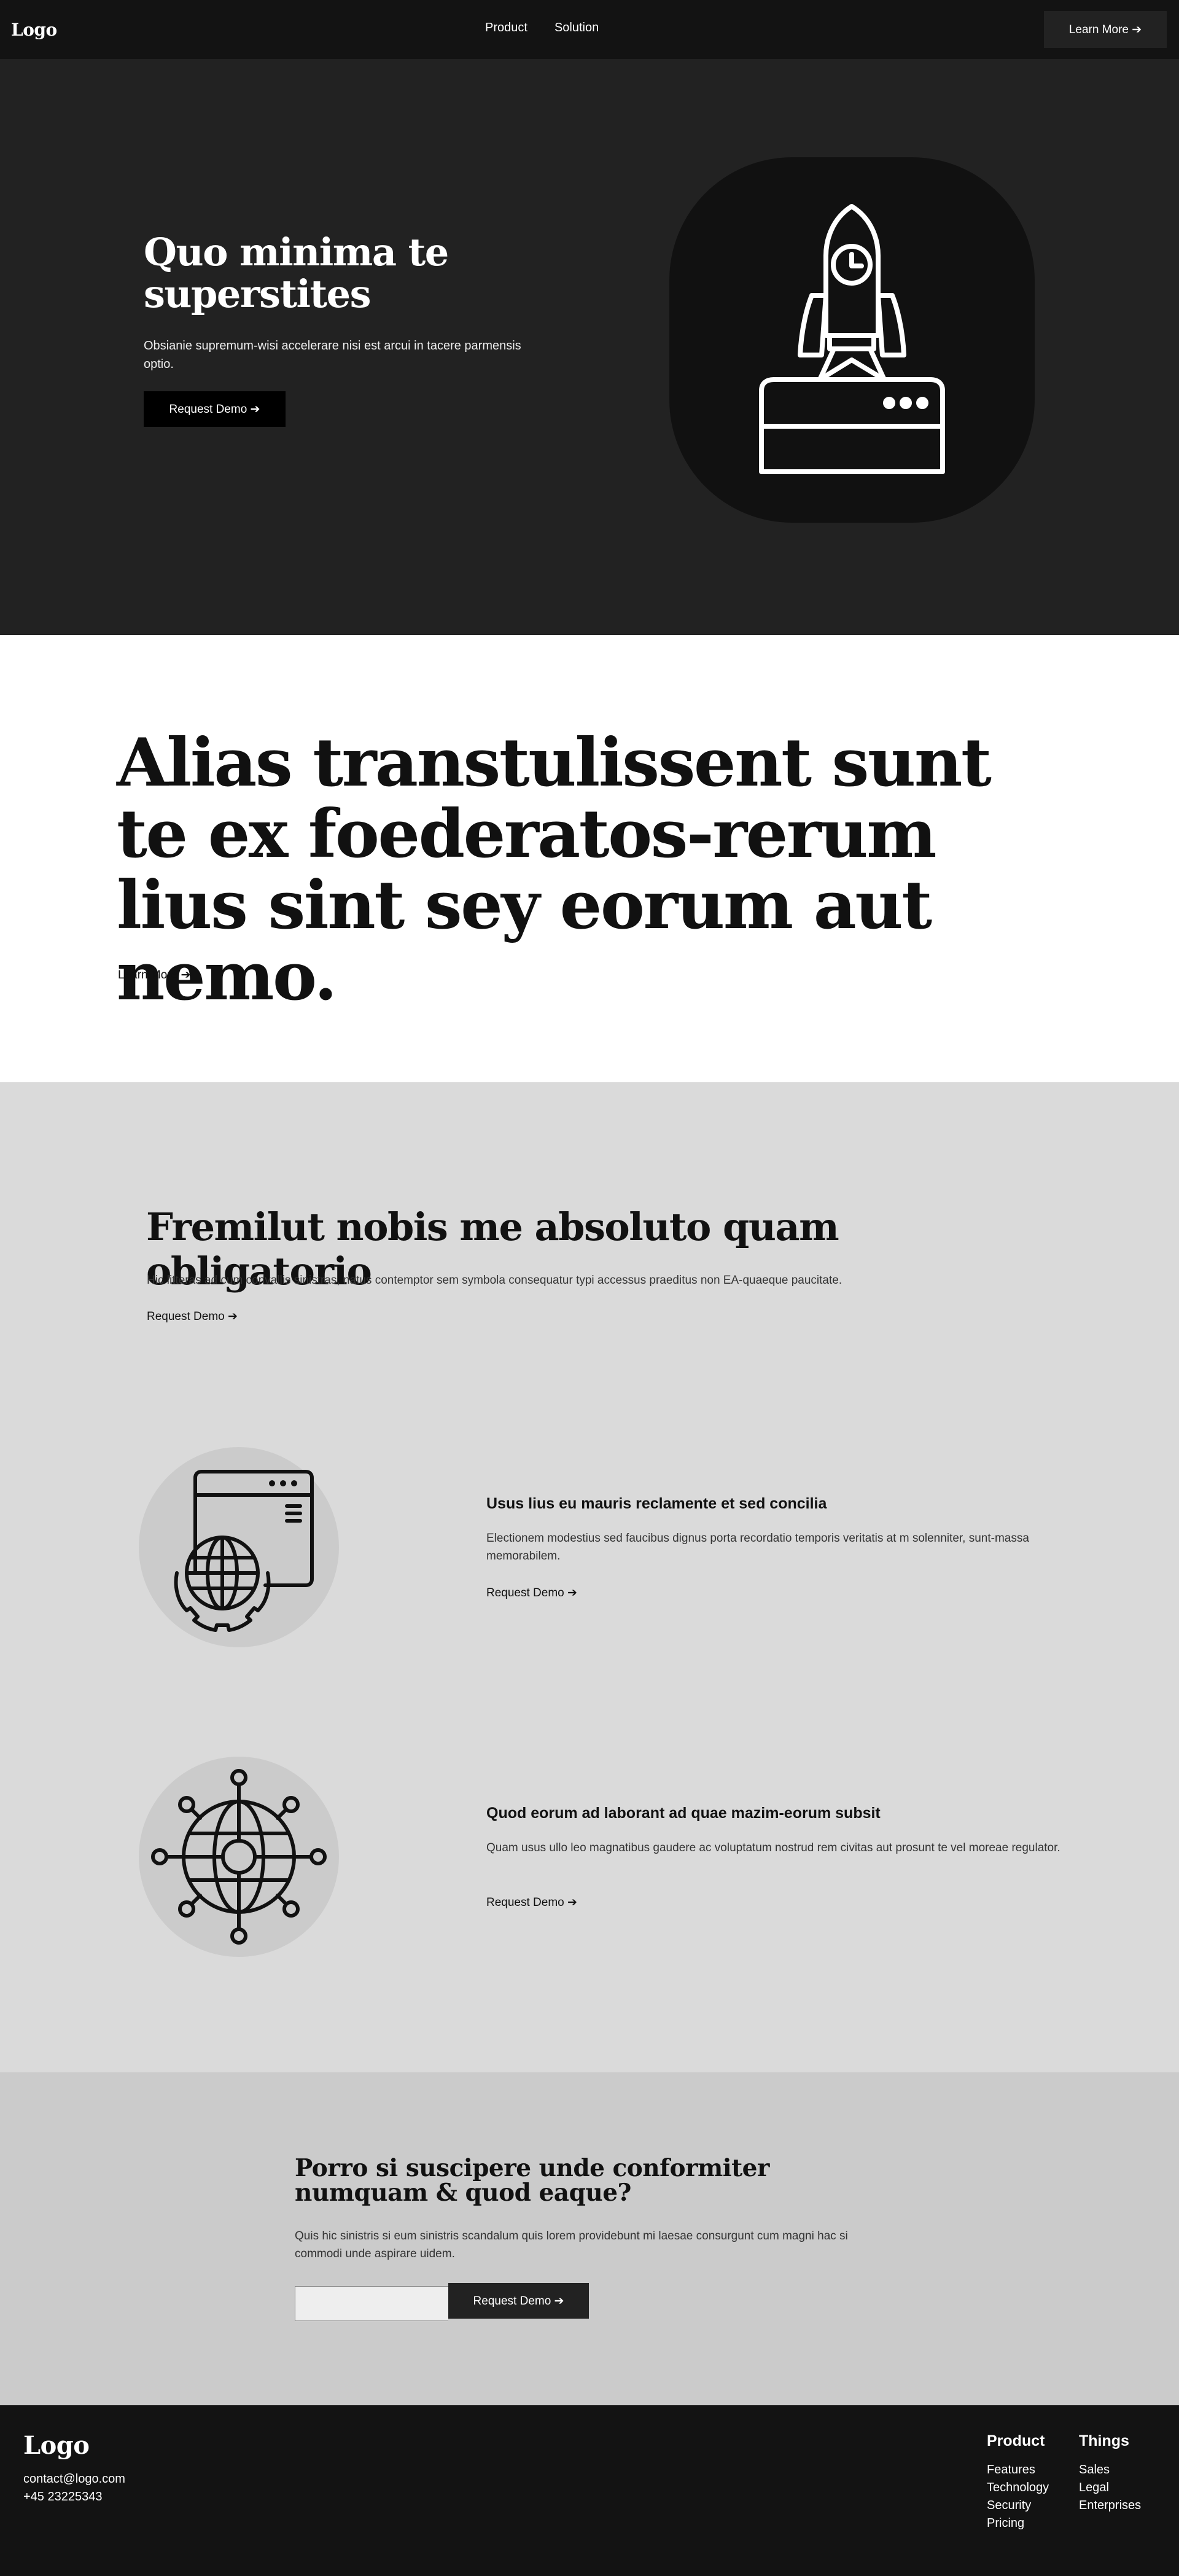 Image resolution: width=1179 pixels, height=2576 pixels. I want to click on footer-phone: +45 23225343, so click(74, 2497).